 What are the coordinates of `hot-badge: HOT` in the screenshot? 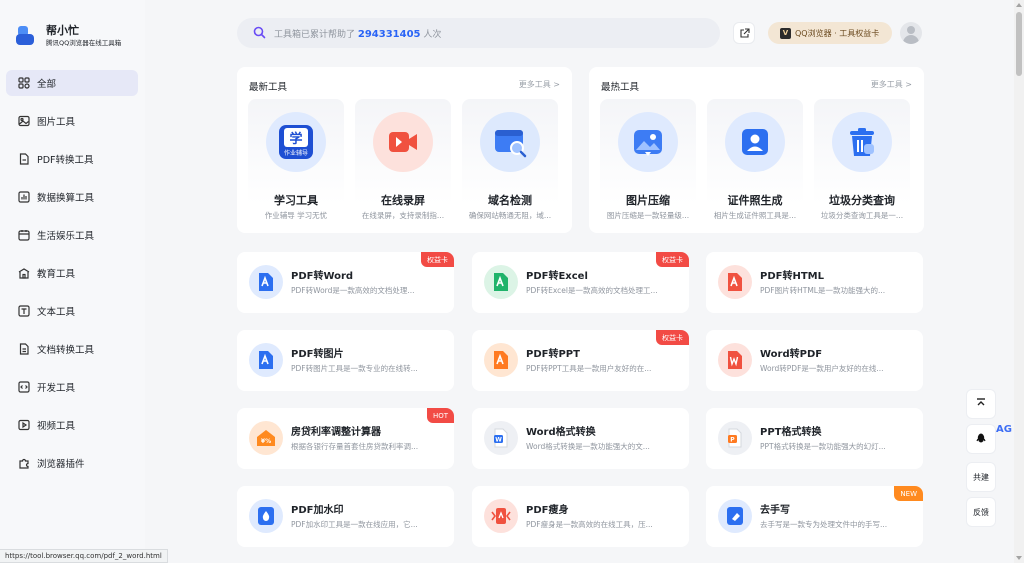 It's located at (440, 415).